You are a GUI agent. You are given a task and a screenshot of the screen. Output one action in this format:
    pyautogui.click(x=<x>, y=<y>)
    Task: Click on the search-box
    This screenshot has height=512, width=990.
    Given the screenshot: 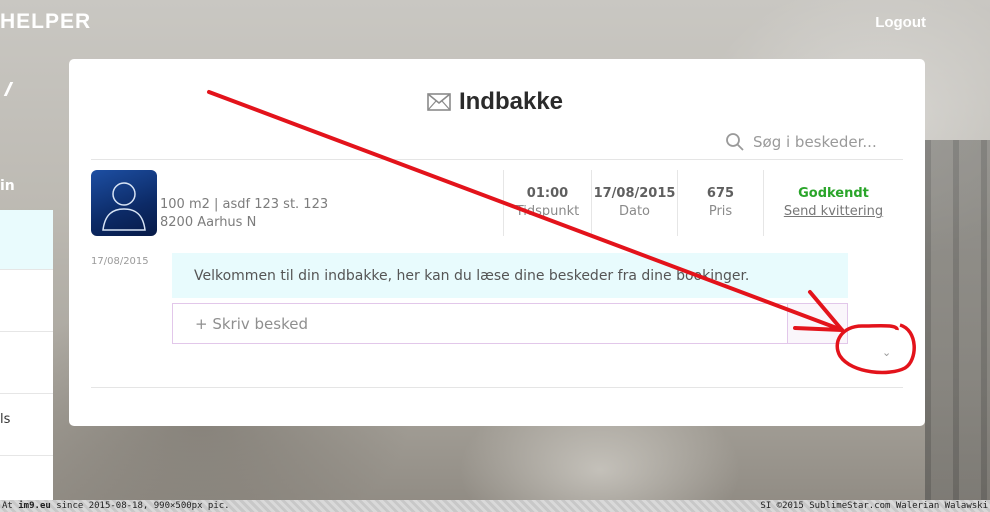 What is the action you would take?
    pyautogui.click(x=814, y=142)
    